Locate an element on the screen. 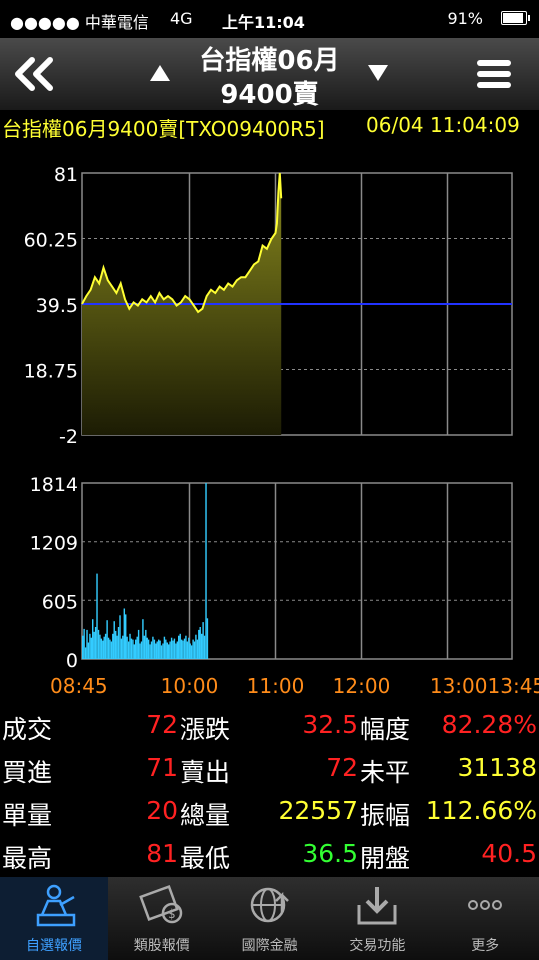 The image size is (539, 960). stat-value: 82.28% is located at coordinates (489, 724).